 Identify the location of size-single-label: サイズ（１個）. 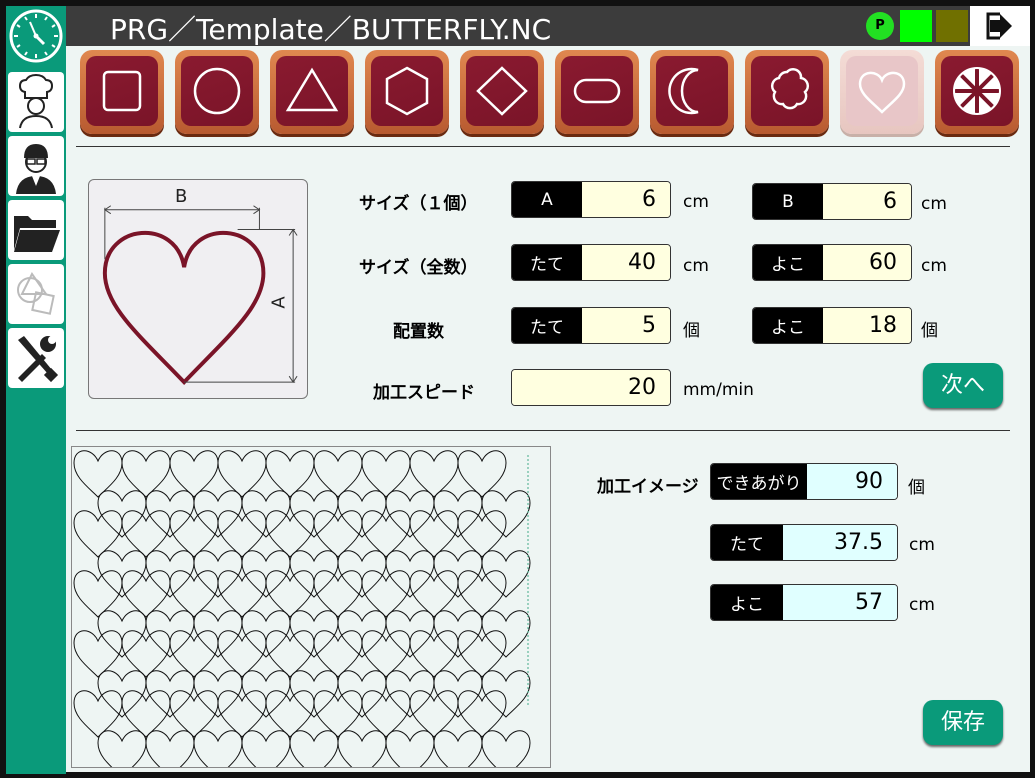
(418, 204).